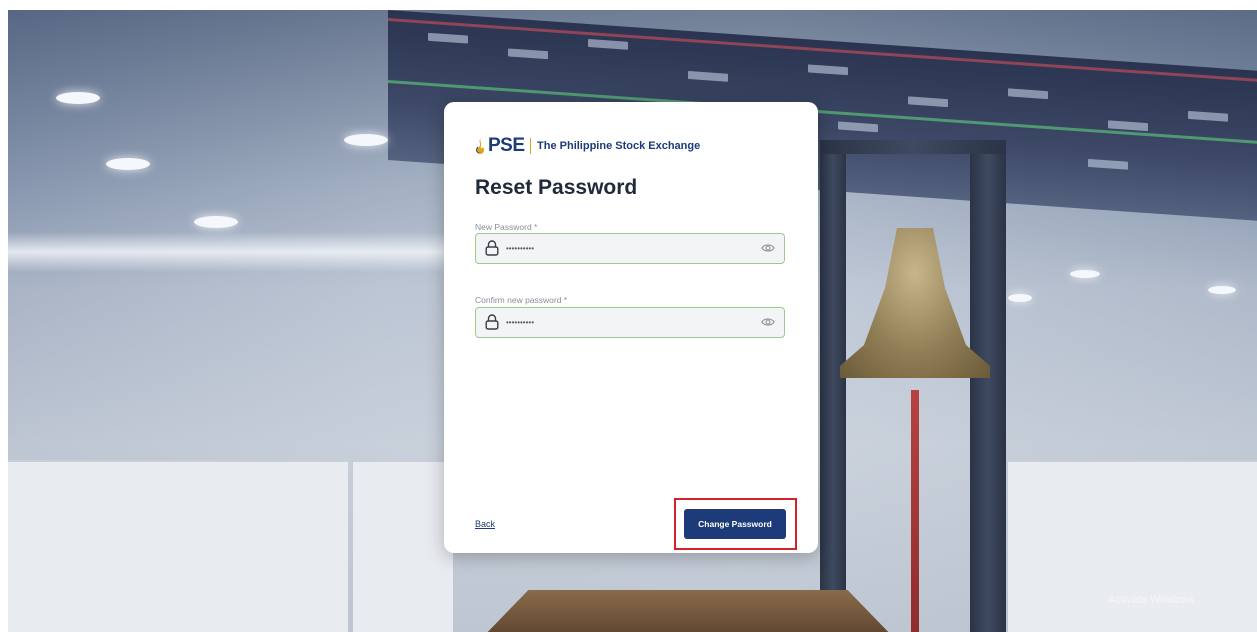 The width and height of the screenshot is (1257, 632). I want to click on bell-frame-beam, so click(913, 147).